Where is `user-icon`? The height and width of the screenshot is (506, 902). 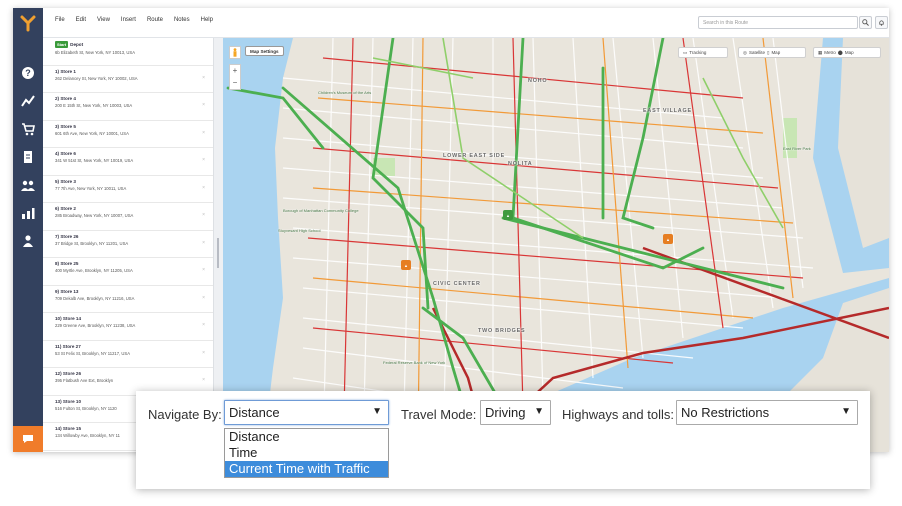 user-icon is located at coordinates (28, 241).